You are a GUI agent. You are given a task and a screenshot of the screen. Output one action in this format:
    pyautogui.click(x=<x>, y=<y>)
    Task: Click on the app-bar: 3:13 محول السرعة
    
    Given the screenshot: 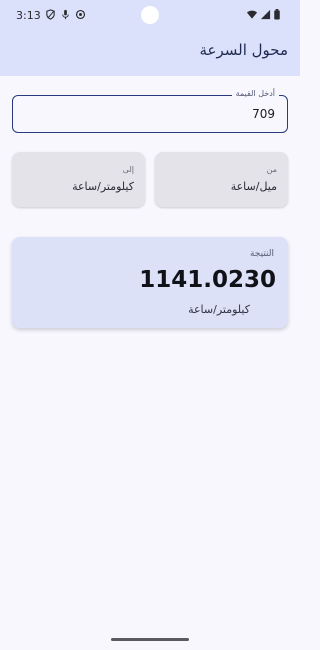 What is the action you would take?
    pyautogui.click(x=150, y=38)
    